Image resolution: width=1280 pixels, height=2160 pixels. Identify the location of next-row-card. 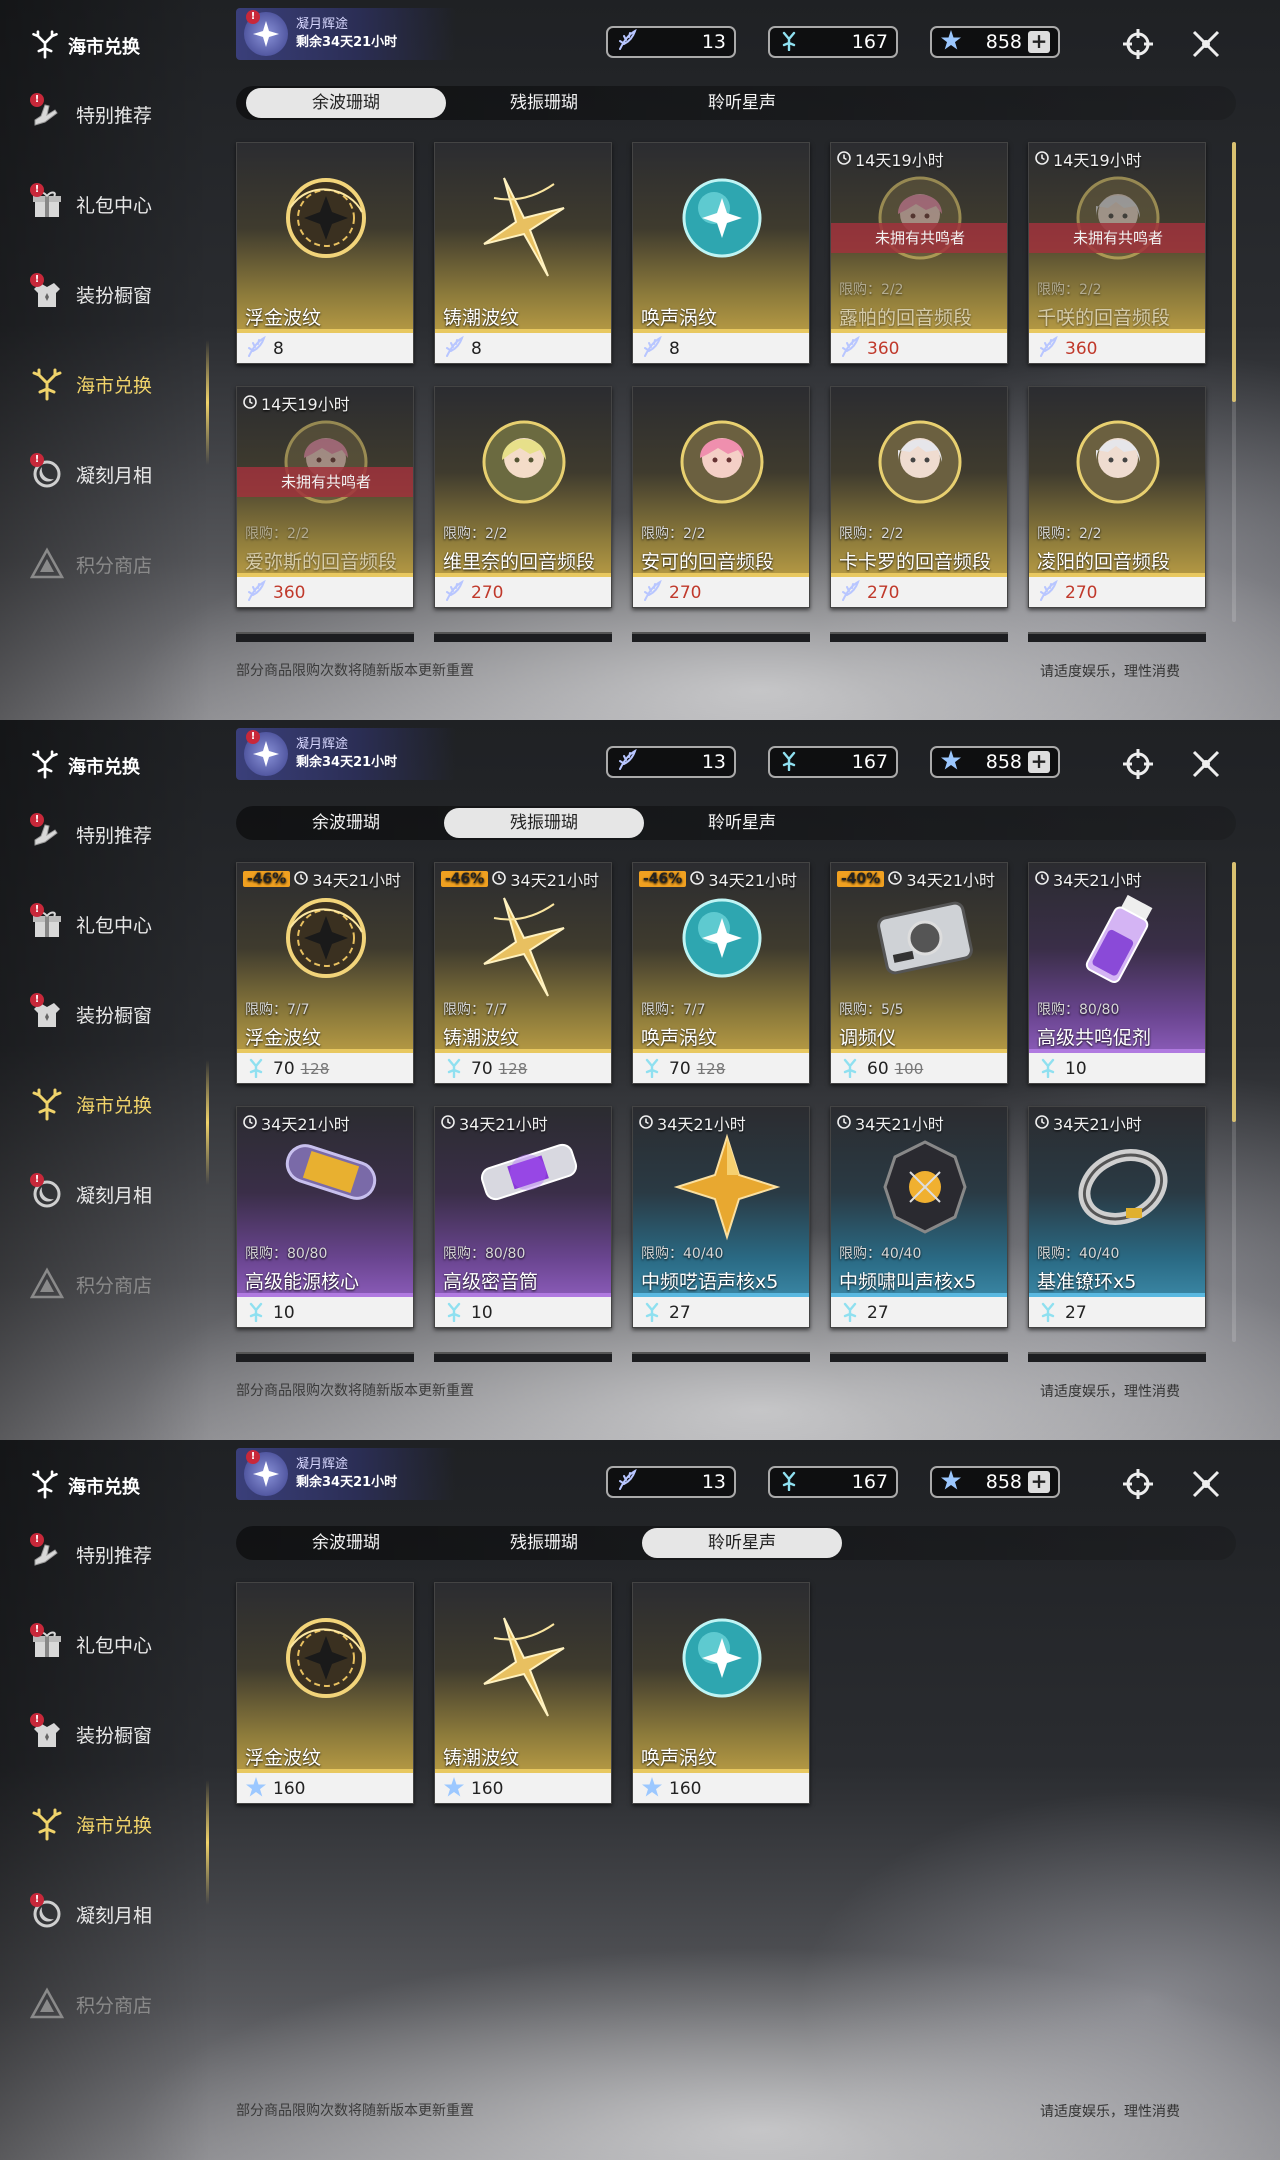
(919, 1357).